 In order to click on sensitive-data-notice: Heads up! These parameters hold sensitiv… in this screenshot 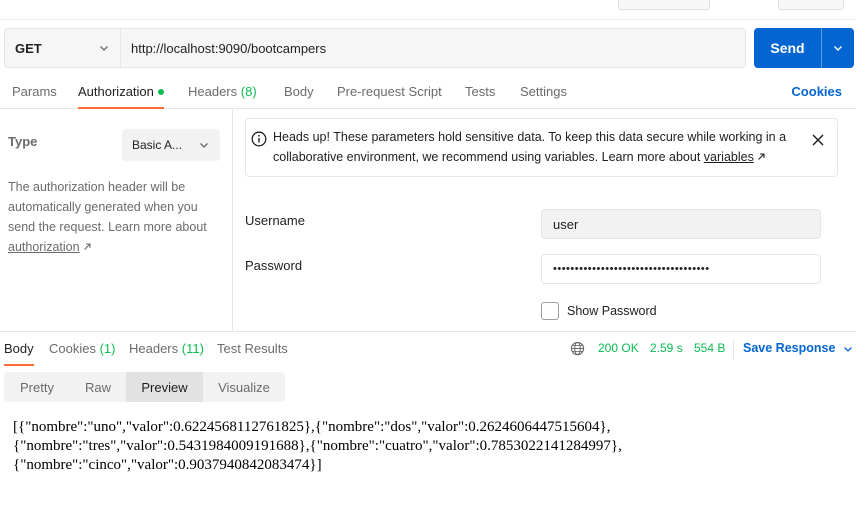, I will do `click(541, 147)`.